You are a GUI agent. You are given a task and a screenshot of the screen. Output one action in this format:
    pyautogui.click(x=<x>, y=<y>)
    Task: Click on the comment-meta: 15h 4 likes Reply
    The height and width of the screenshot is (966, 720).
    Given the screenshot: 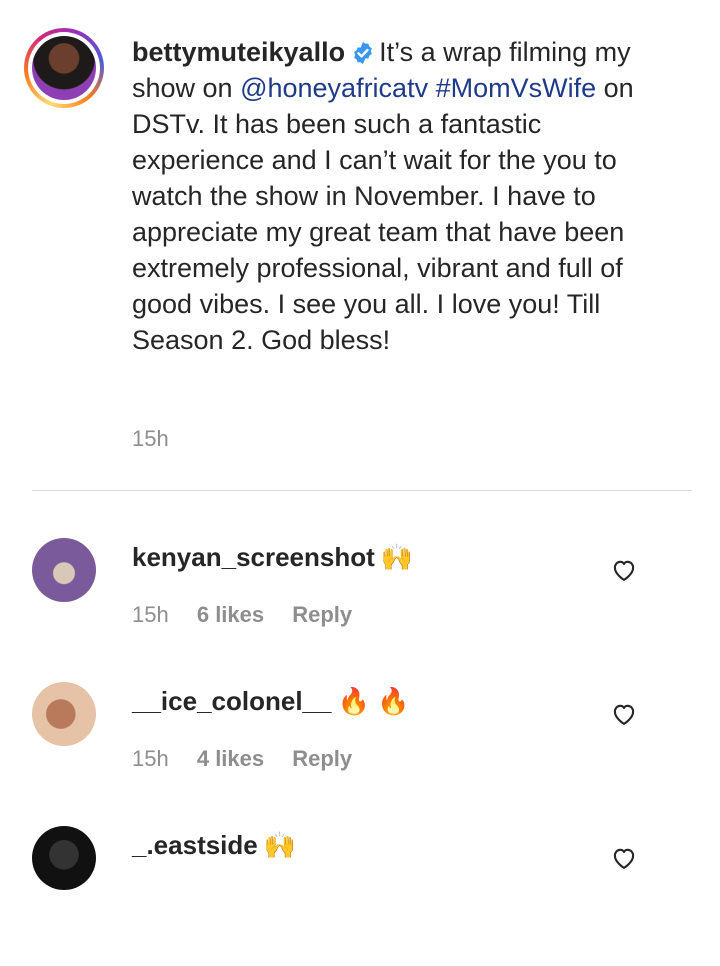 What is the action you would take?
    pyautogui.click(x=253, y=759)
    